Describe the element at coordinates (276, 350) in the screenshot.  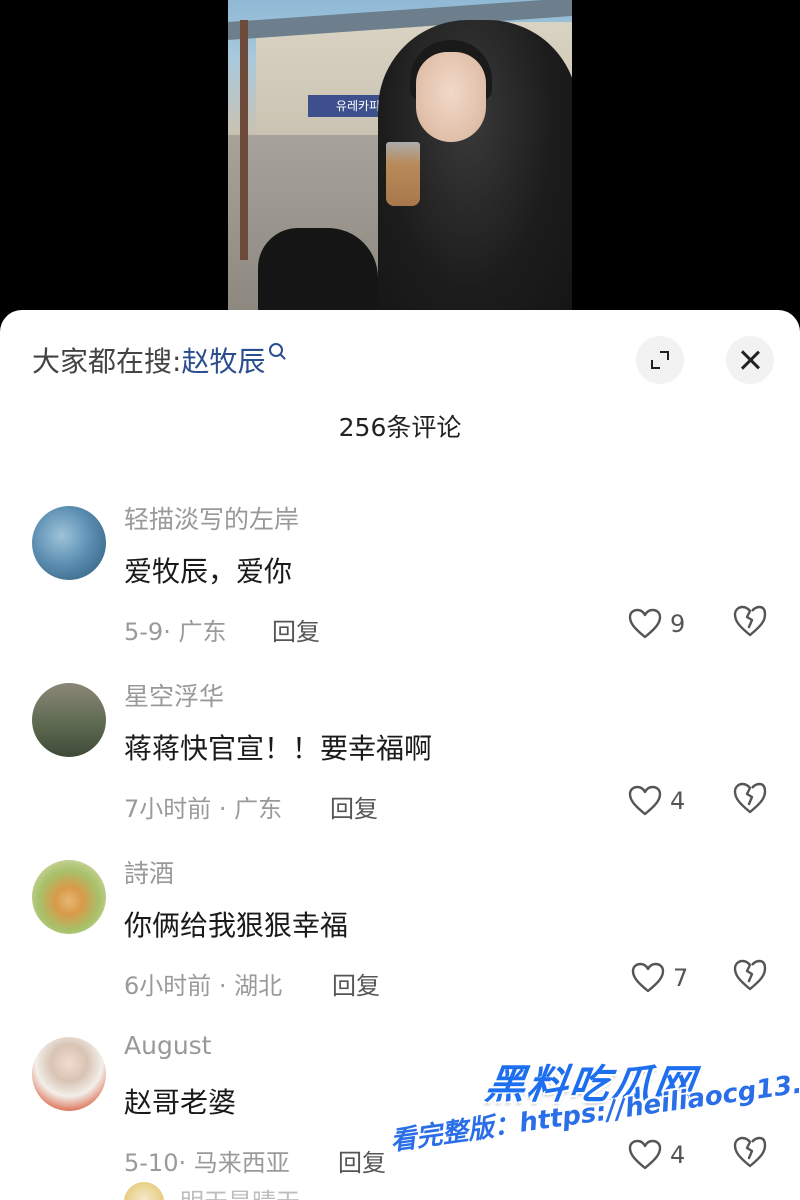
I see `search-icon` at that location.